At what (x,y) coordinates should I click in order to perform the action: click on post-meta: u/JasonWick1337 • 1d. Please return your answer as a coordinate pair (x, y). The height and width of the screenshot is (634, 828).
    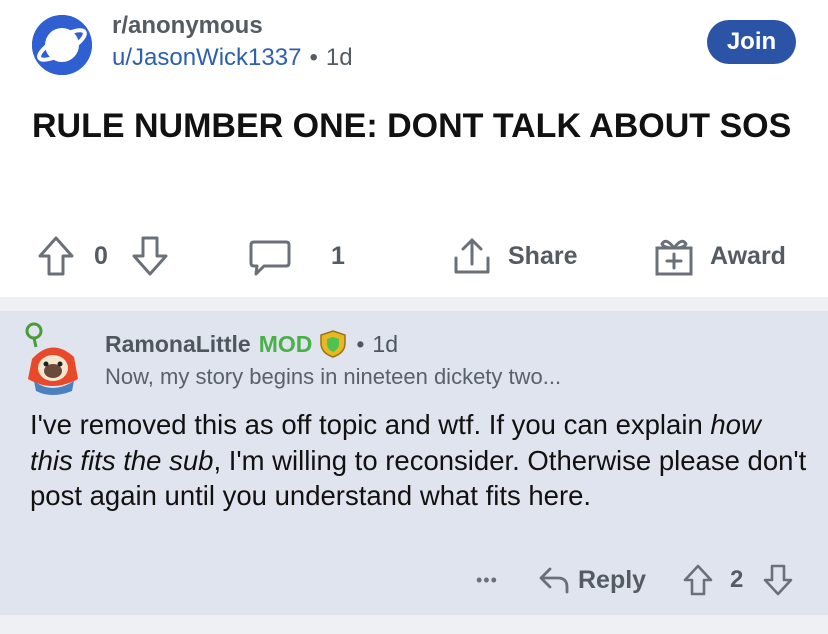
    Looking at the image, I should click on (232, 58).